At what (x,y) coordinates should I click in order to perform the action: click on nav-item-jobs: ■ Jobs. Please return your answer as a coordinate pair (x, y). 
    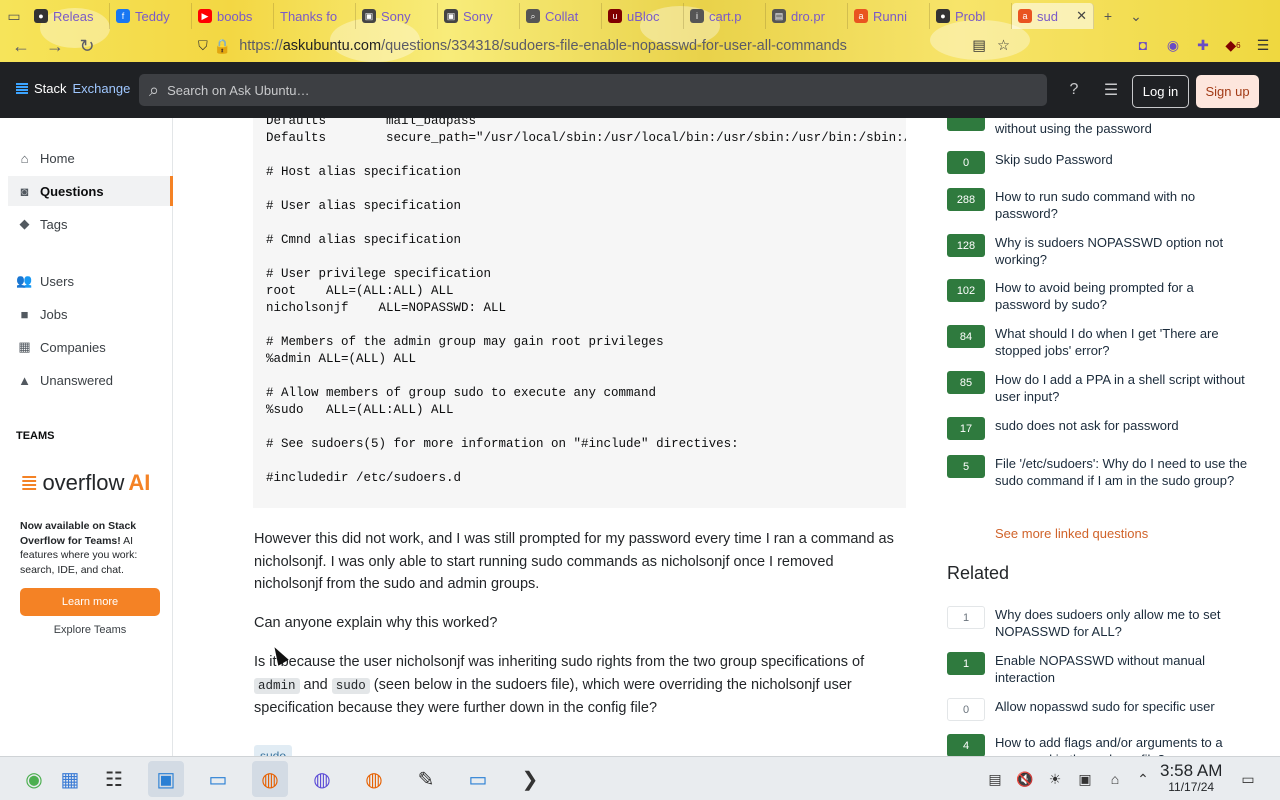
    Looking at the image, I should click on (90, 314).